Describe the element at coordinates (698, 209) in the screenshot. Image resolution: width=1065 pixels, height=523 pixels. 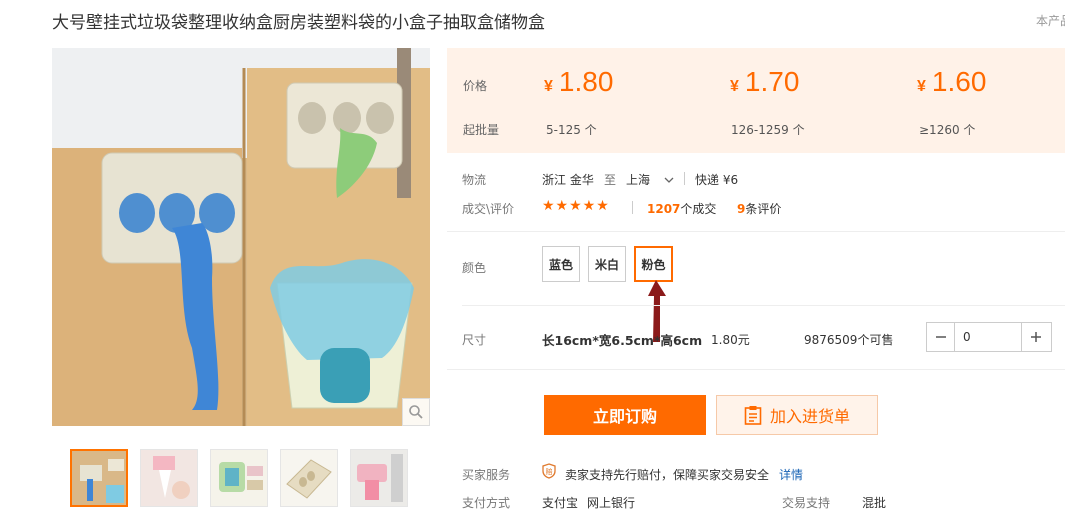
I see `deals-suffix: 个成交` at that location.